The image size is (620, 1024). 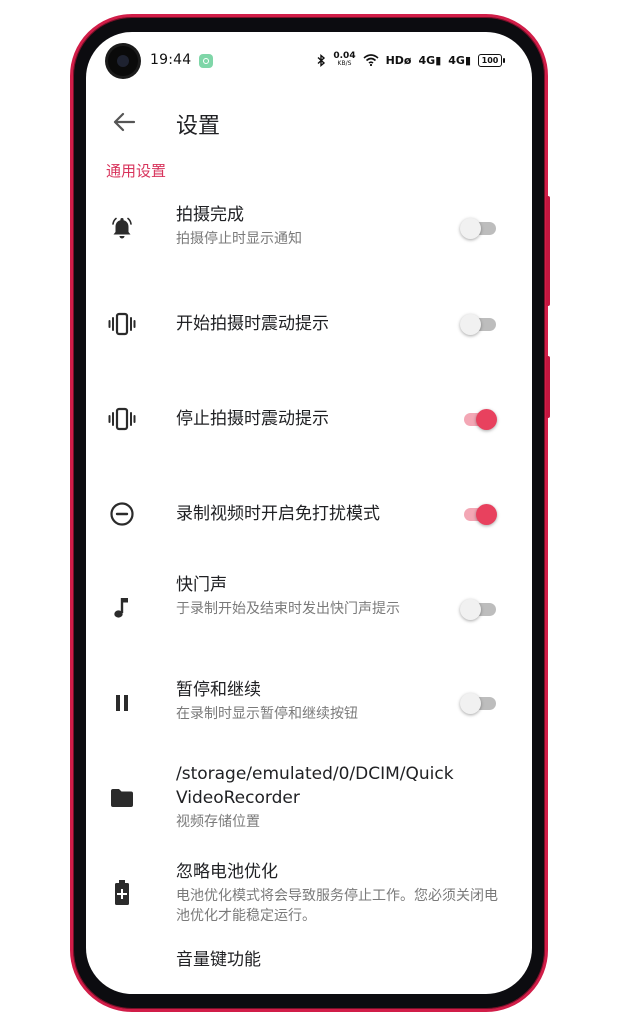 I want to click on toolbar: 设置, so click(x=309, y=123).